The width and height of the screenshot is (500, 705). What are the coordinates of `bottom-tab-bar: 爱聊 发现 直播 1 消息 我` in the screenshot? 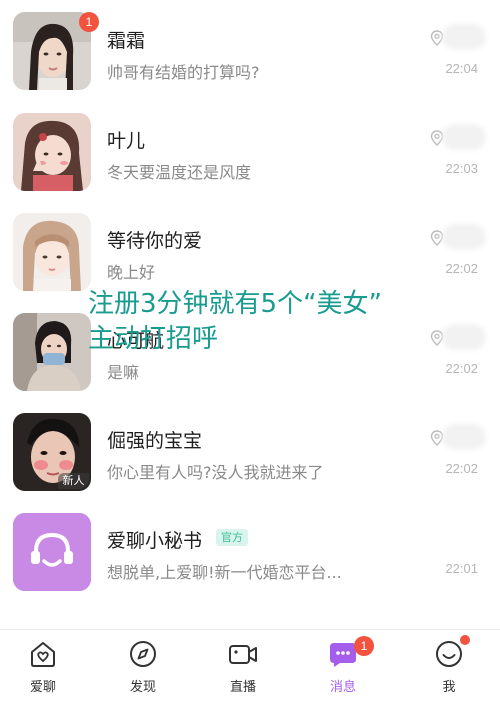 It's located at (250, 667).